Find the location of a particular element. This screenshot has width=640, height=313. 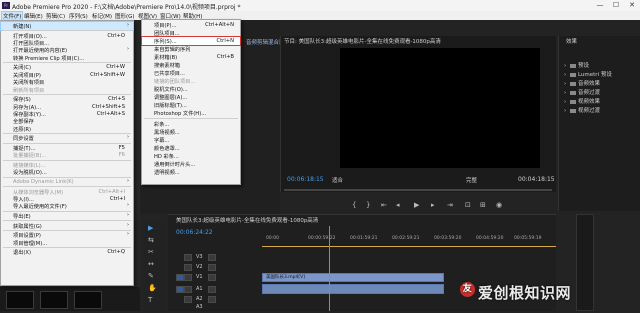

menu-marker: 标记(M) is located at coordinates (102, 16).